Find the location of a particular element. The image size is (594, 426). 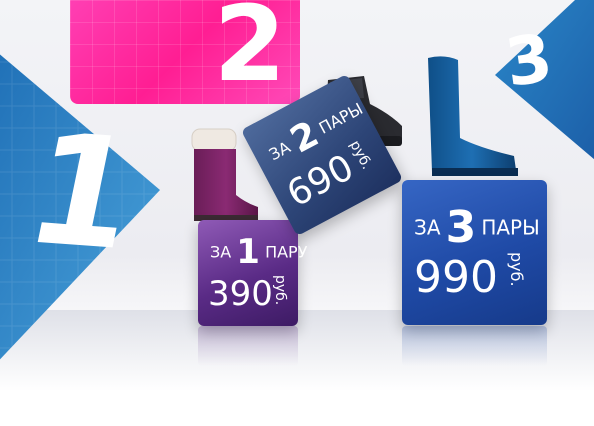

offer-box-1: ЗА 1 ПАРУ 390 руб. is located at coordinates (252, 273).